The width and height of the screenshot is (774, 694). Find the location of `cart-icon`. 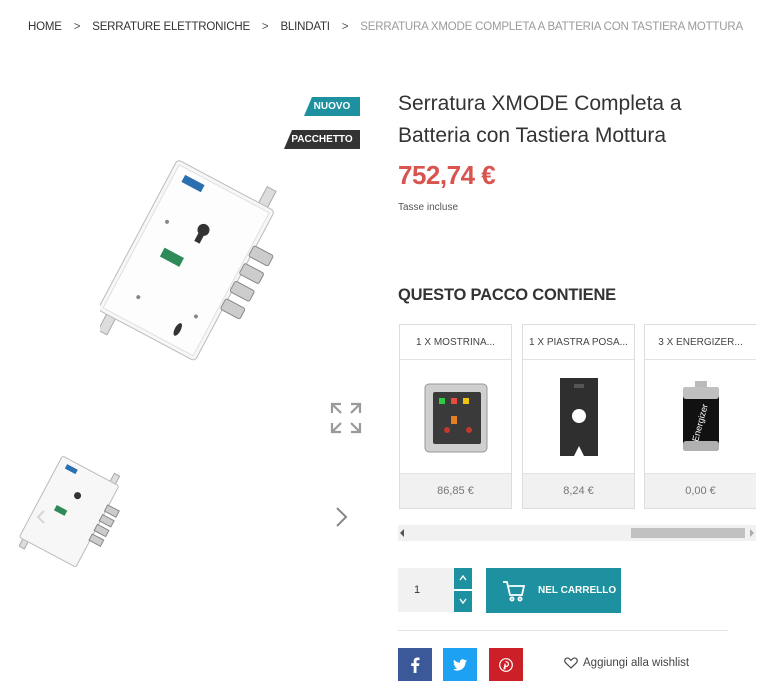

cart-icon is located at coordinates (514, 590).